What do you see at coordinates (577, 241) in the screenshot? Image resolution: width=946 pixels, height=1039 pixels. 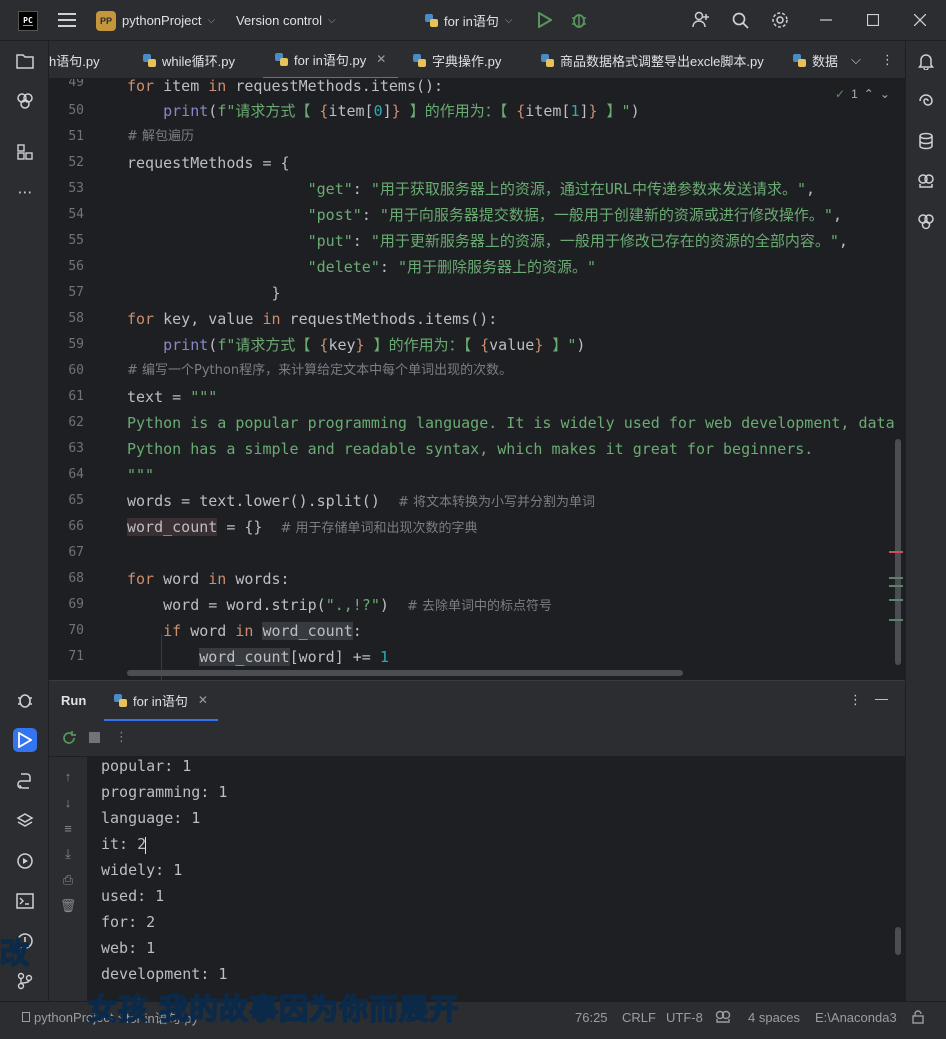 I see `code-line: "put": "用于更新服务器上的资源，一般用于修改已存在的资源的全部内容。",` at bounding box center [577, 241].